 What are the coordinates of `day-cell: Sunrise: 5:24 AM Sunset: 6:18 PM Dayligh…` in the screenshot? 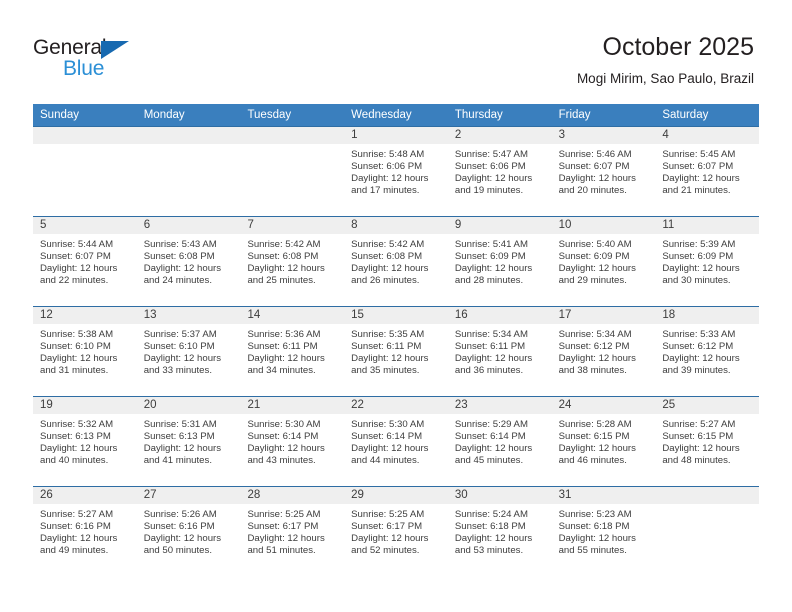 It's located at (500, 540).